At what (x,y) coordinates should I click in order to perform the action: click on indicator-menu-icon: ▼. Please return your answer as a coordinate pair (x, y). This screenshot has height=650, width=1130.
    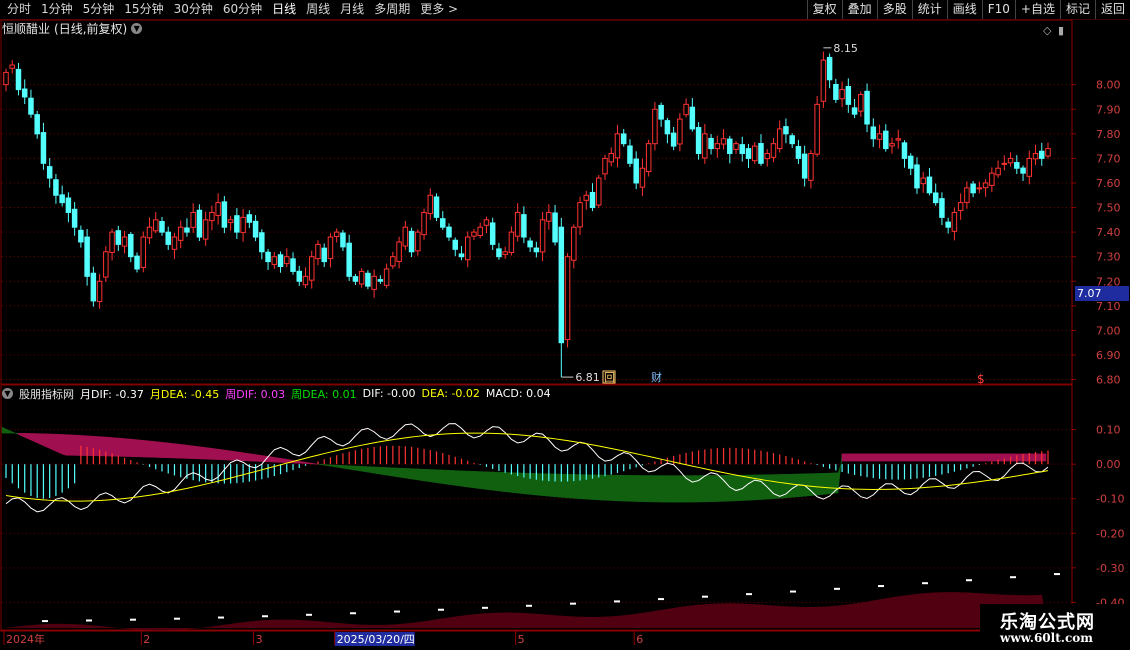
    Looking at the image, I should click on (7, 393).